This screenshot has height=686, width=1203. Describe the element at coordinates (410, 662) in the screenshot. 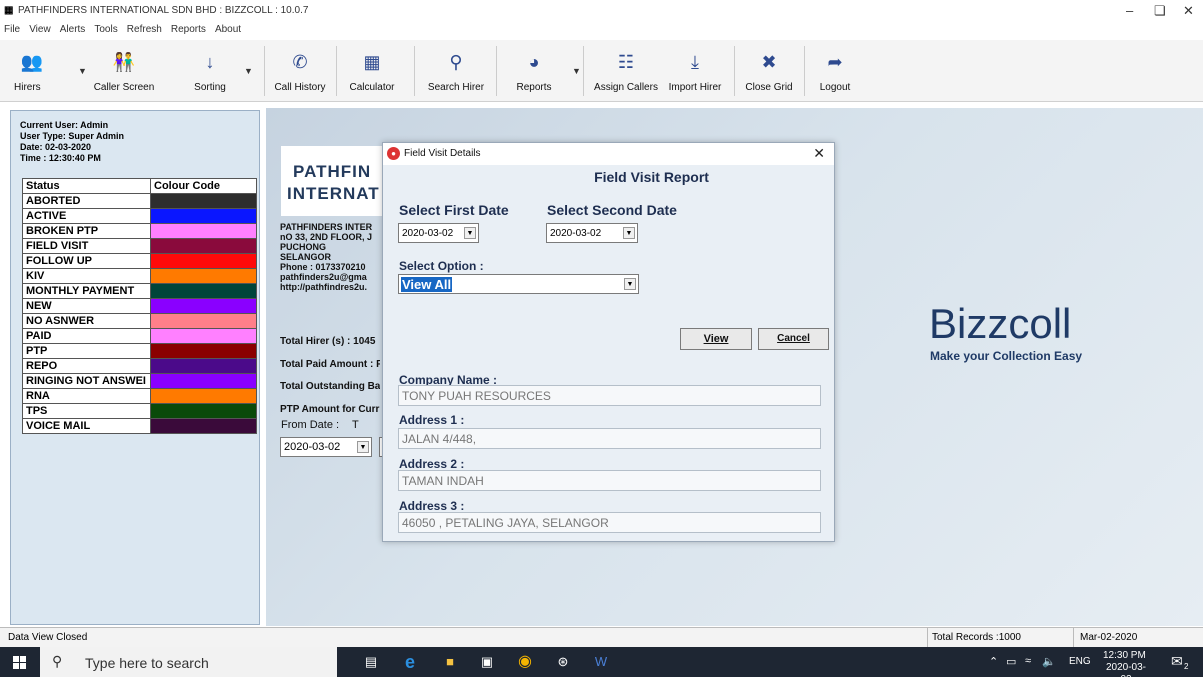

I see `edge-browser-icon: e` at that location.